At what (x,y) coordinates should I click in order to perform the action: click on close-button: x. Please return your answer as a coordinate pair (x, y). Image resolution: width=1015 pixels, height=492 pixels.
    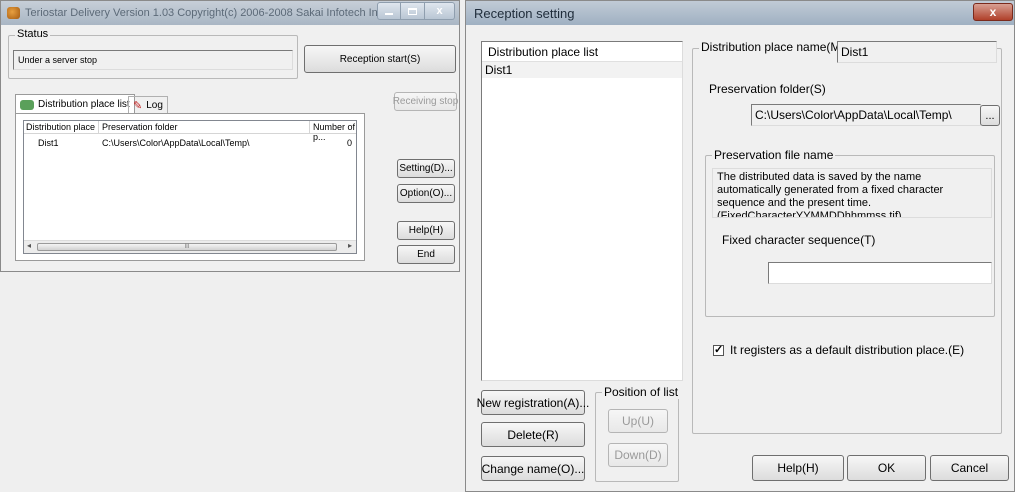
    Looking at the image, I should click on (440, 11).